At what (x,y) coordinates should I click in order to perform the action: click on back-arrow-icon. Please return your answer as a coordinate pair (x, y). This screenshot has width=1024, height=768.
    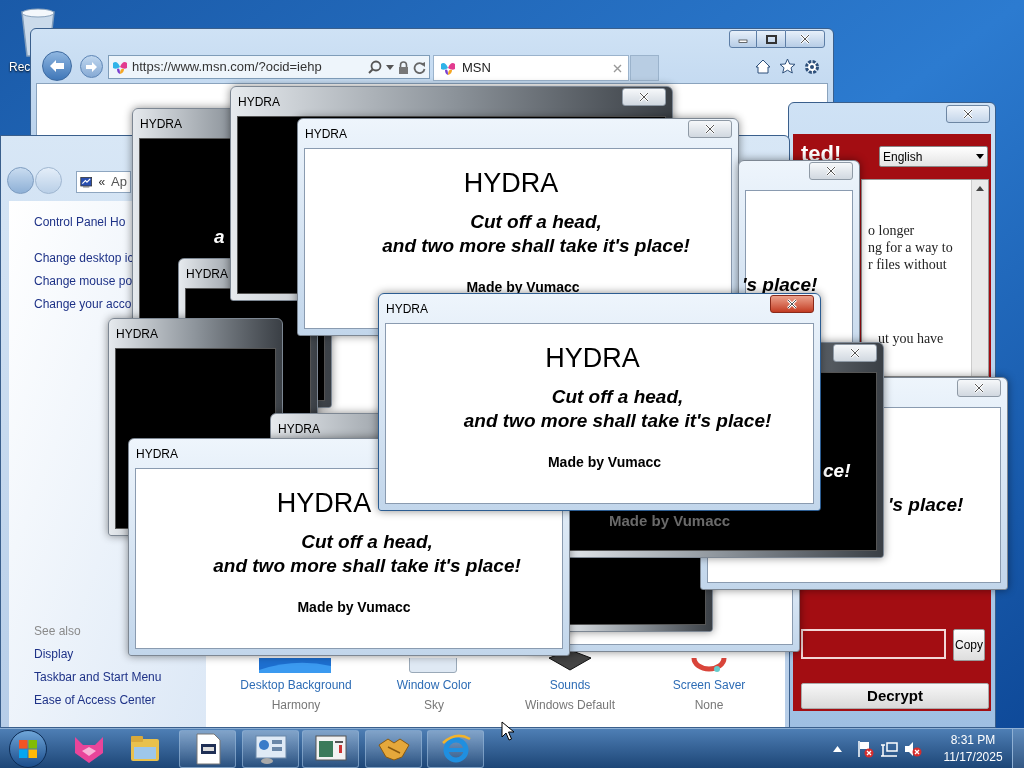
    Looking at the image, I should click on (57, 66).